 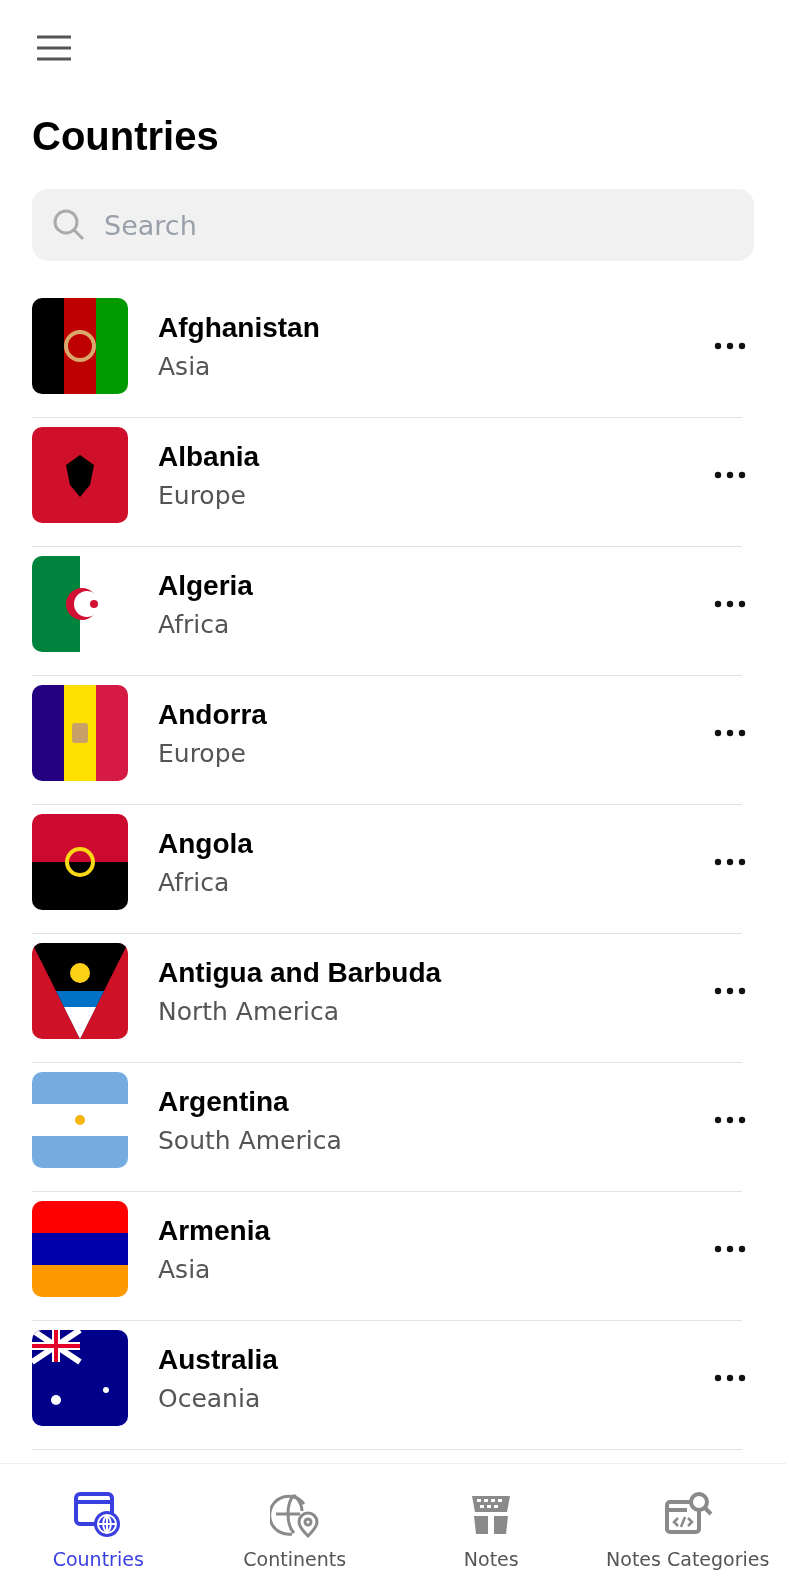 What do you see at coordinates (206, 585) in the screenshot?
I see `country-name: Algeria` at bounding box center [206, 585].